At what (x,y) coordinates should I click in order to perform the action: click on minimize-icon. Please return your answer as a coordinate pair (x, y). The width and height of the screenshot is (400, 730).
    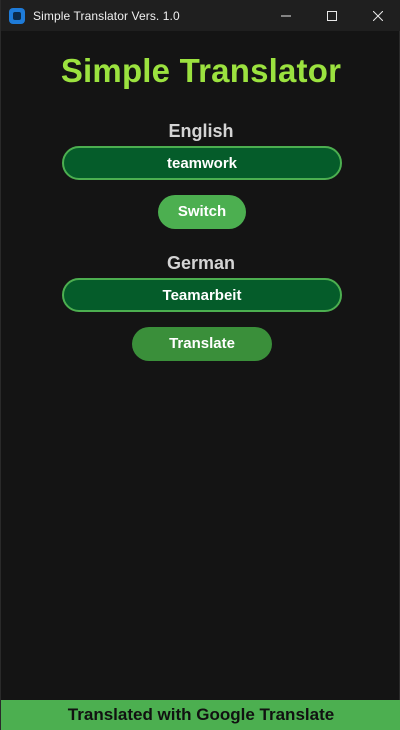
    Looking at the image, I should click on (286, 15).